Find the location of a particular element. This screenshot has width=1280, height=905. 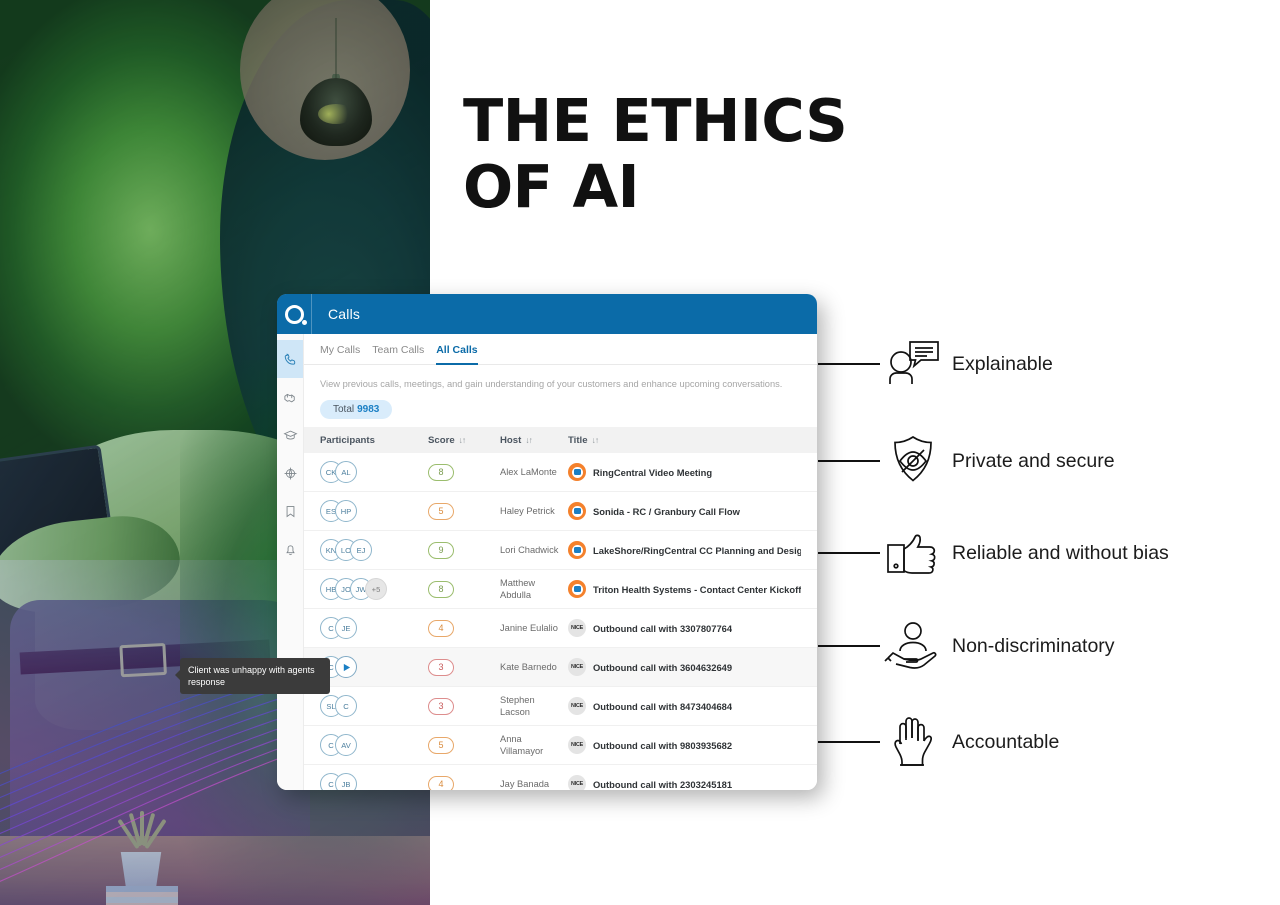

handshake-icon is located at coordinates (289, 397).